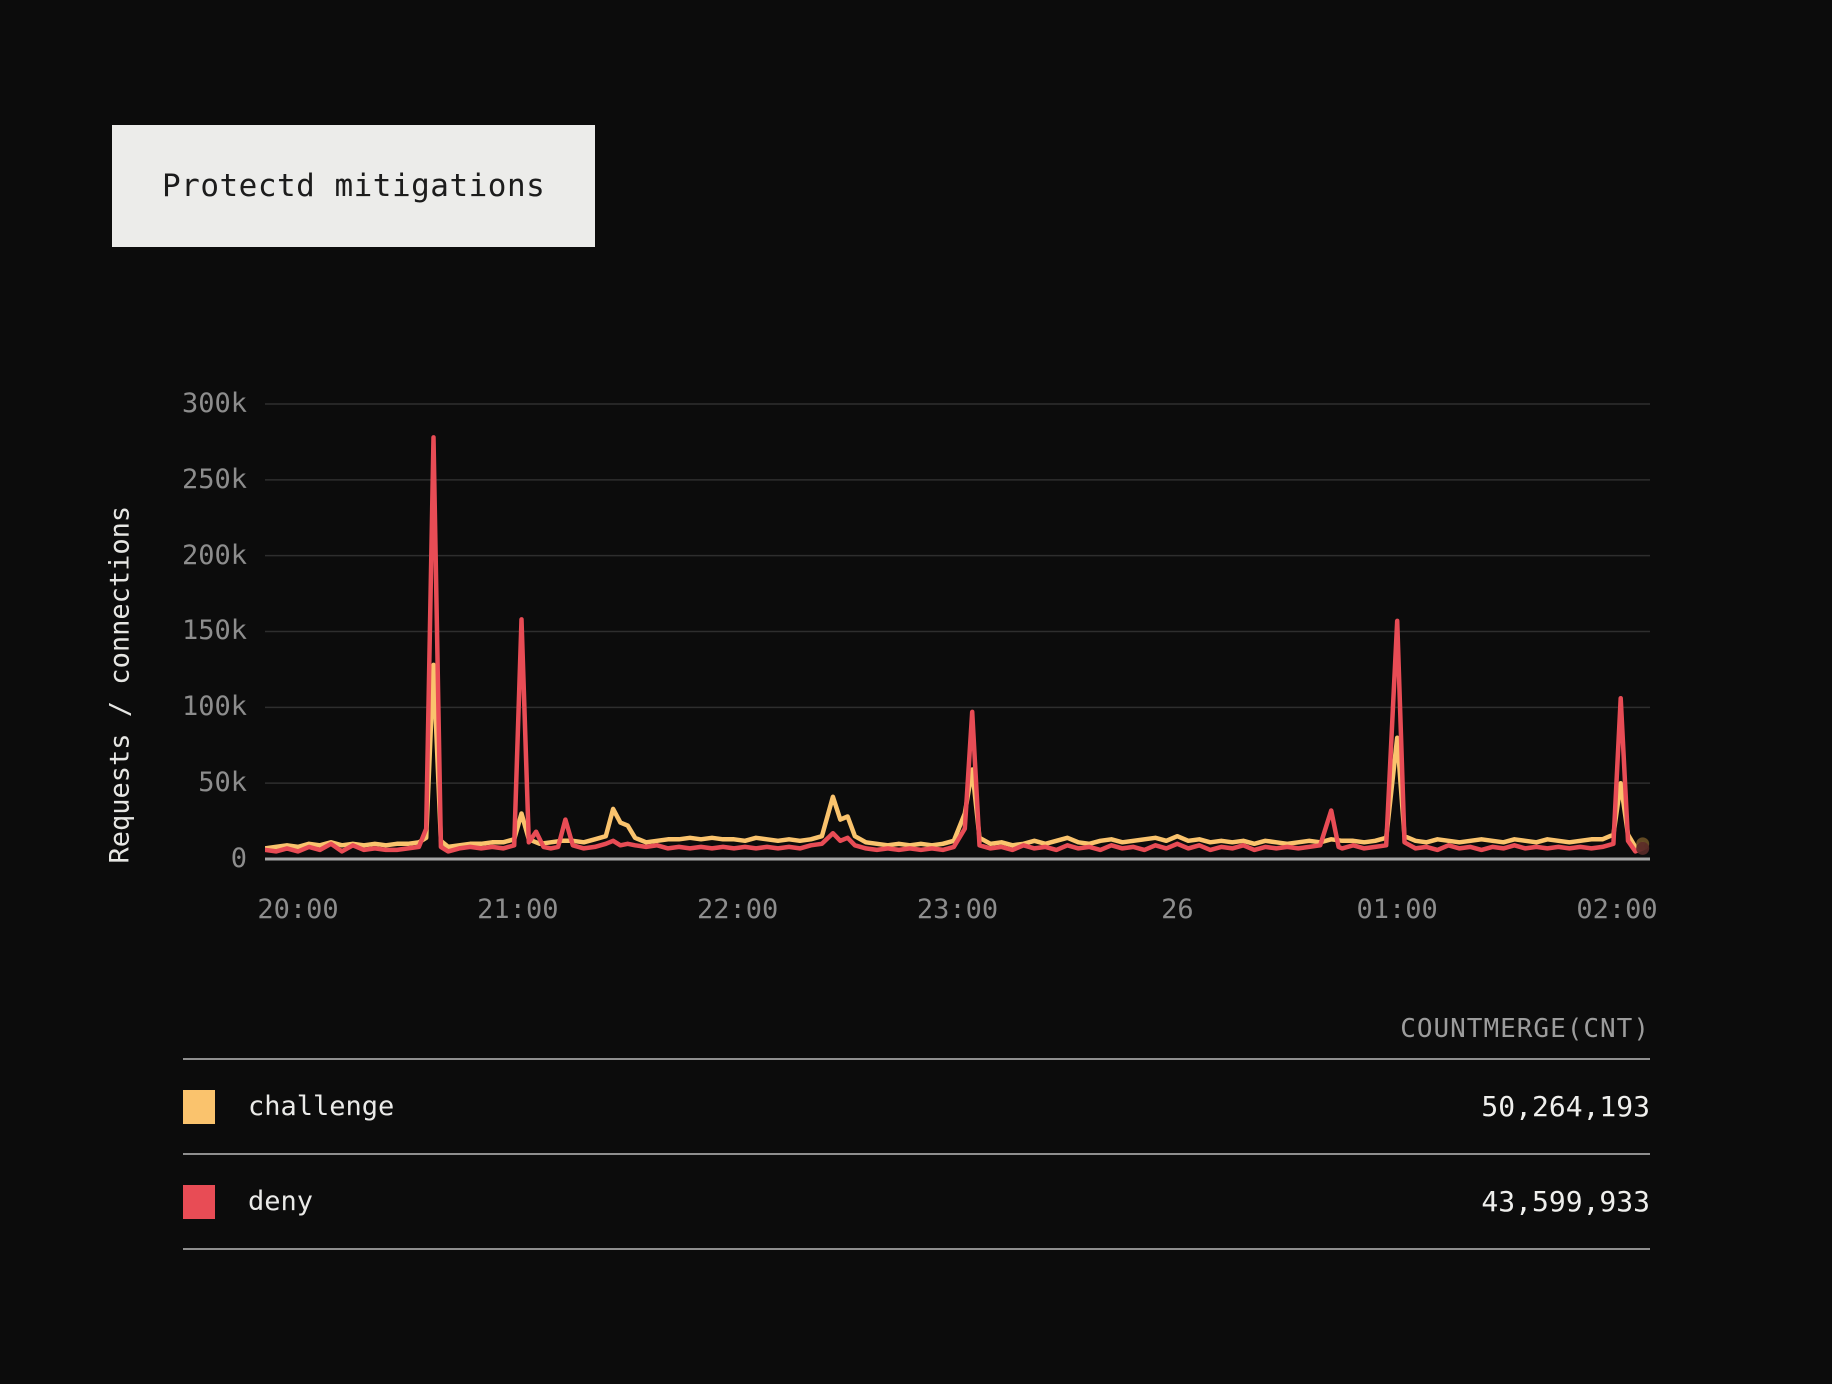 The height and width of the screenshot is (1384, 1832). I want to click on x-tick-02:00: 02:00, so click(1617, 909).